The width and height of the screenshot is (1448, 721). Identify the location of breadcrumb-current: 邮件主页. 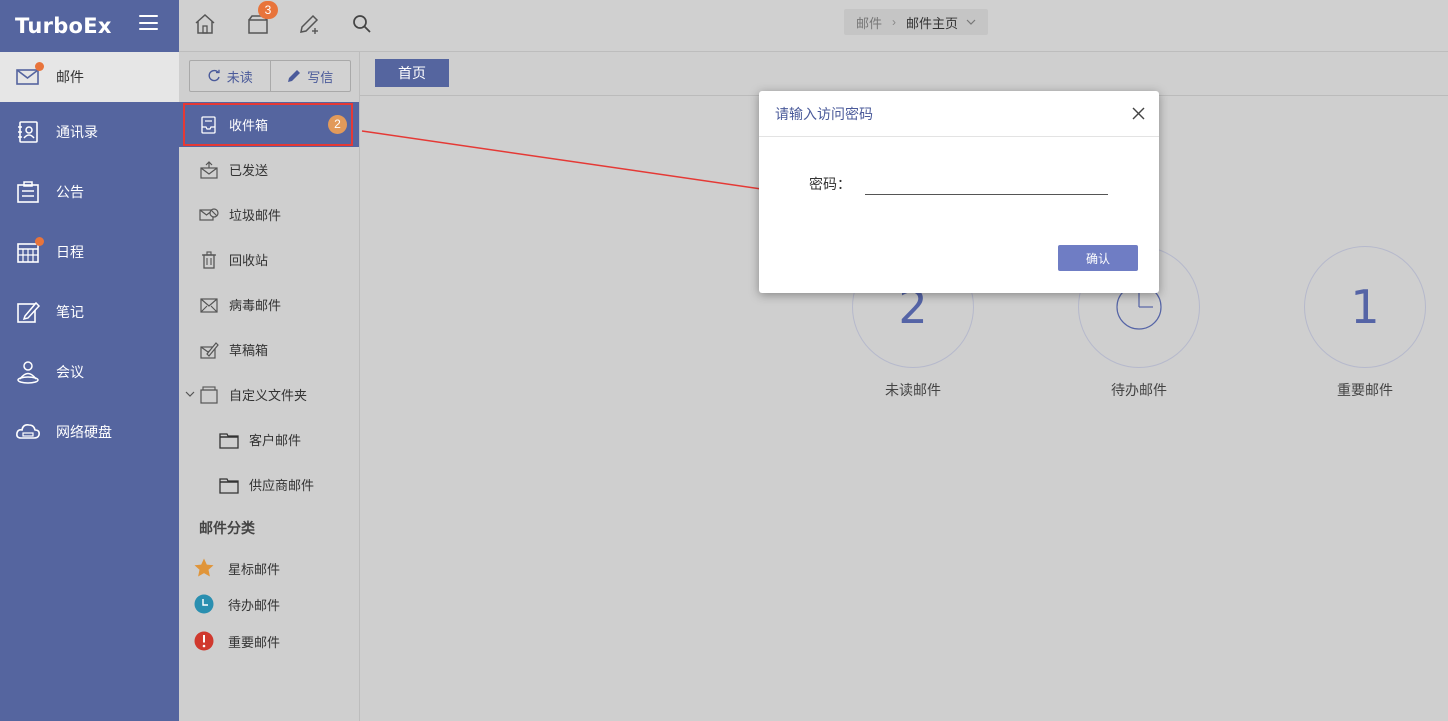
(932, 23).